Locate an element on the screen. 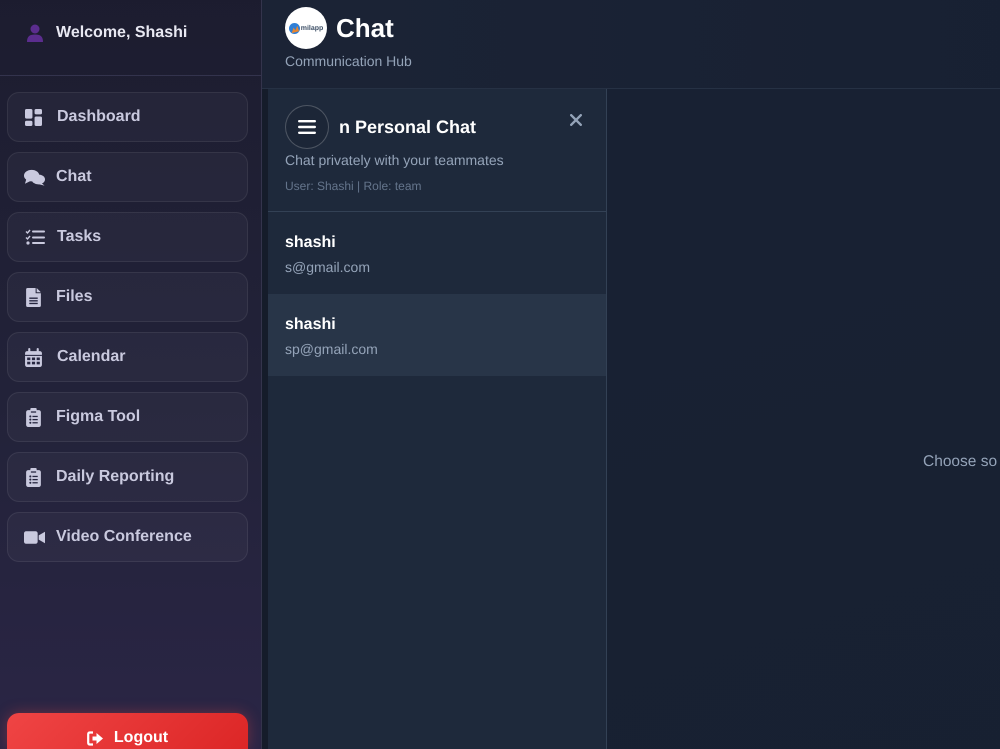  nav-item: Tasks is located at coordinates (127, 237).